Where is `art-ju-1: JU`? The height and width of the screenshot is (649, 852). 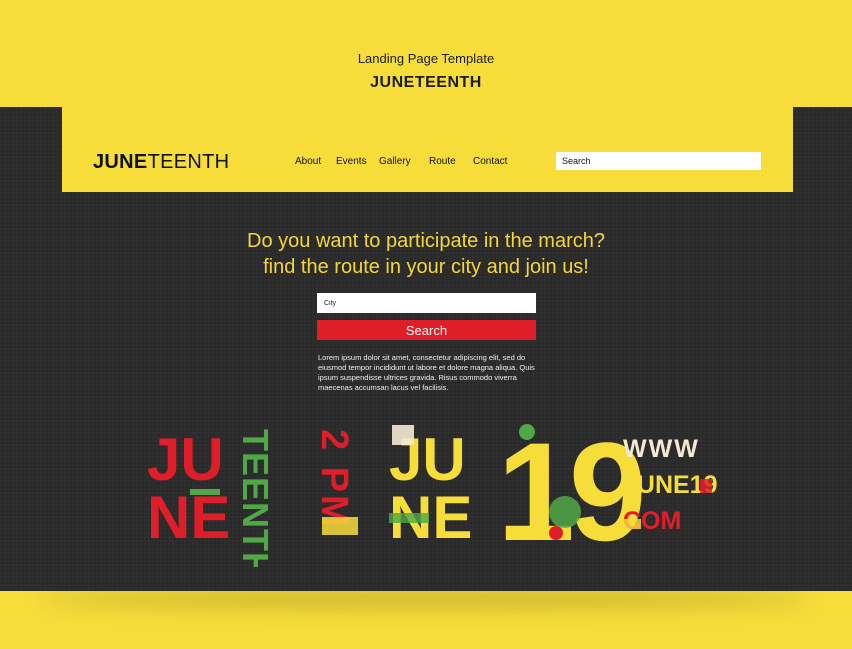 art-ju-1: JU is located at coordinates (185, 459).